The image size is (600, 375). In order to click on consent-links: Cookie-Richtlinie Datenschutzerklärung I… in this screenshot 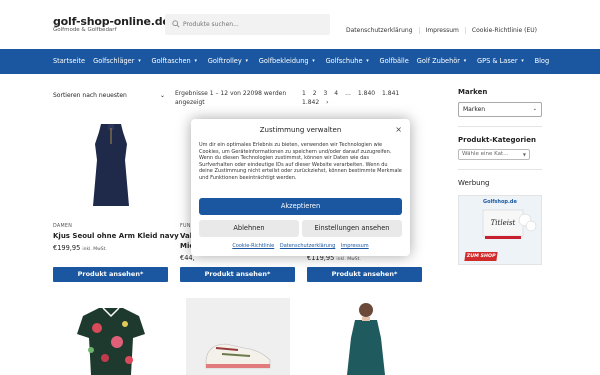, I will do `click(300, 246)`.